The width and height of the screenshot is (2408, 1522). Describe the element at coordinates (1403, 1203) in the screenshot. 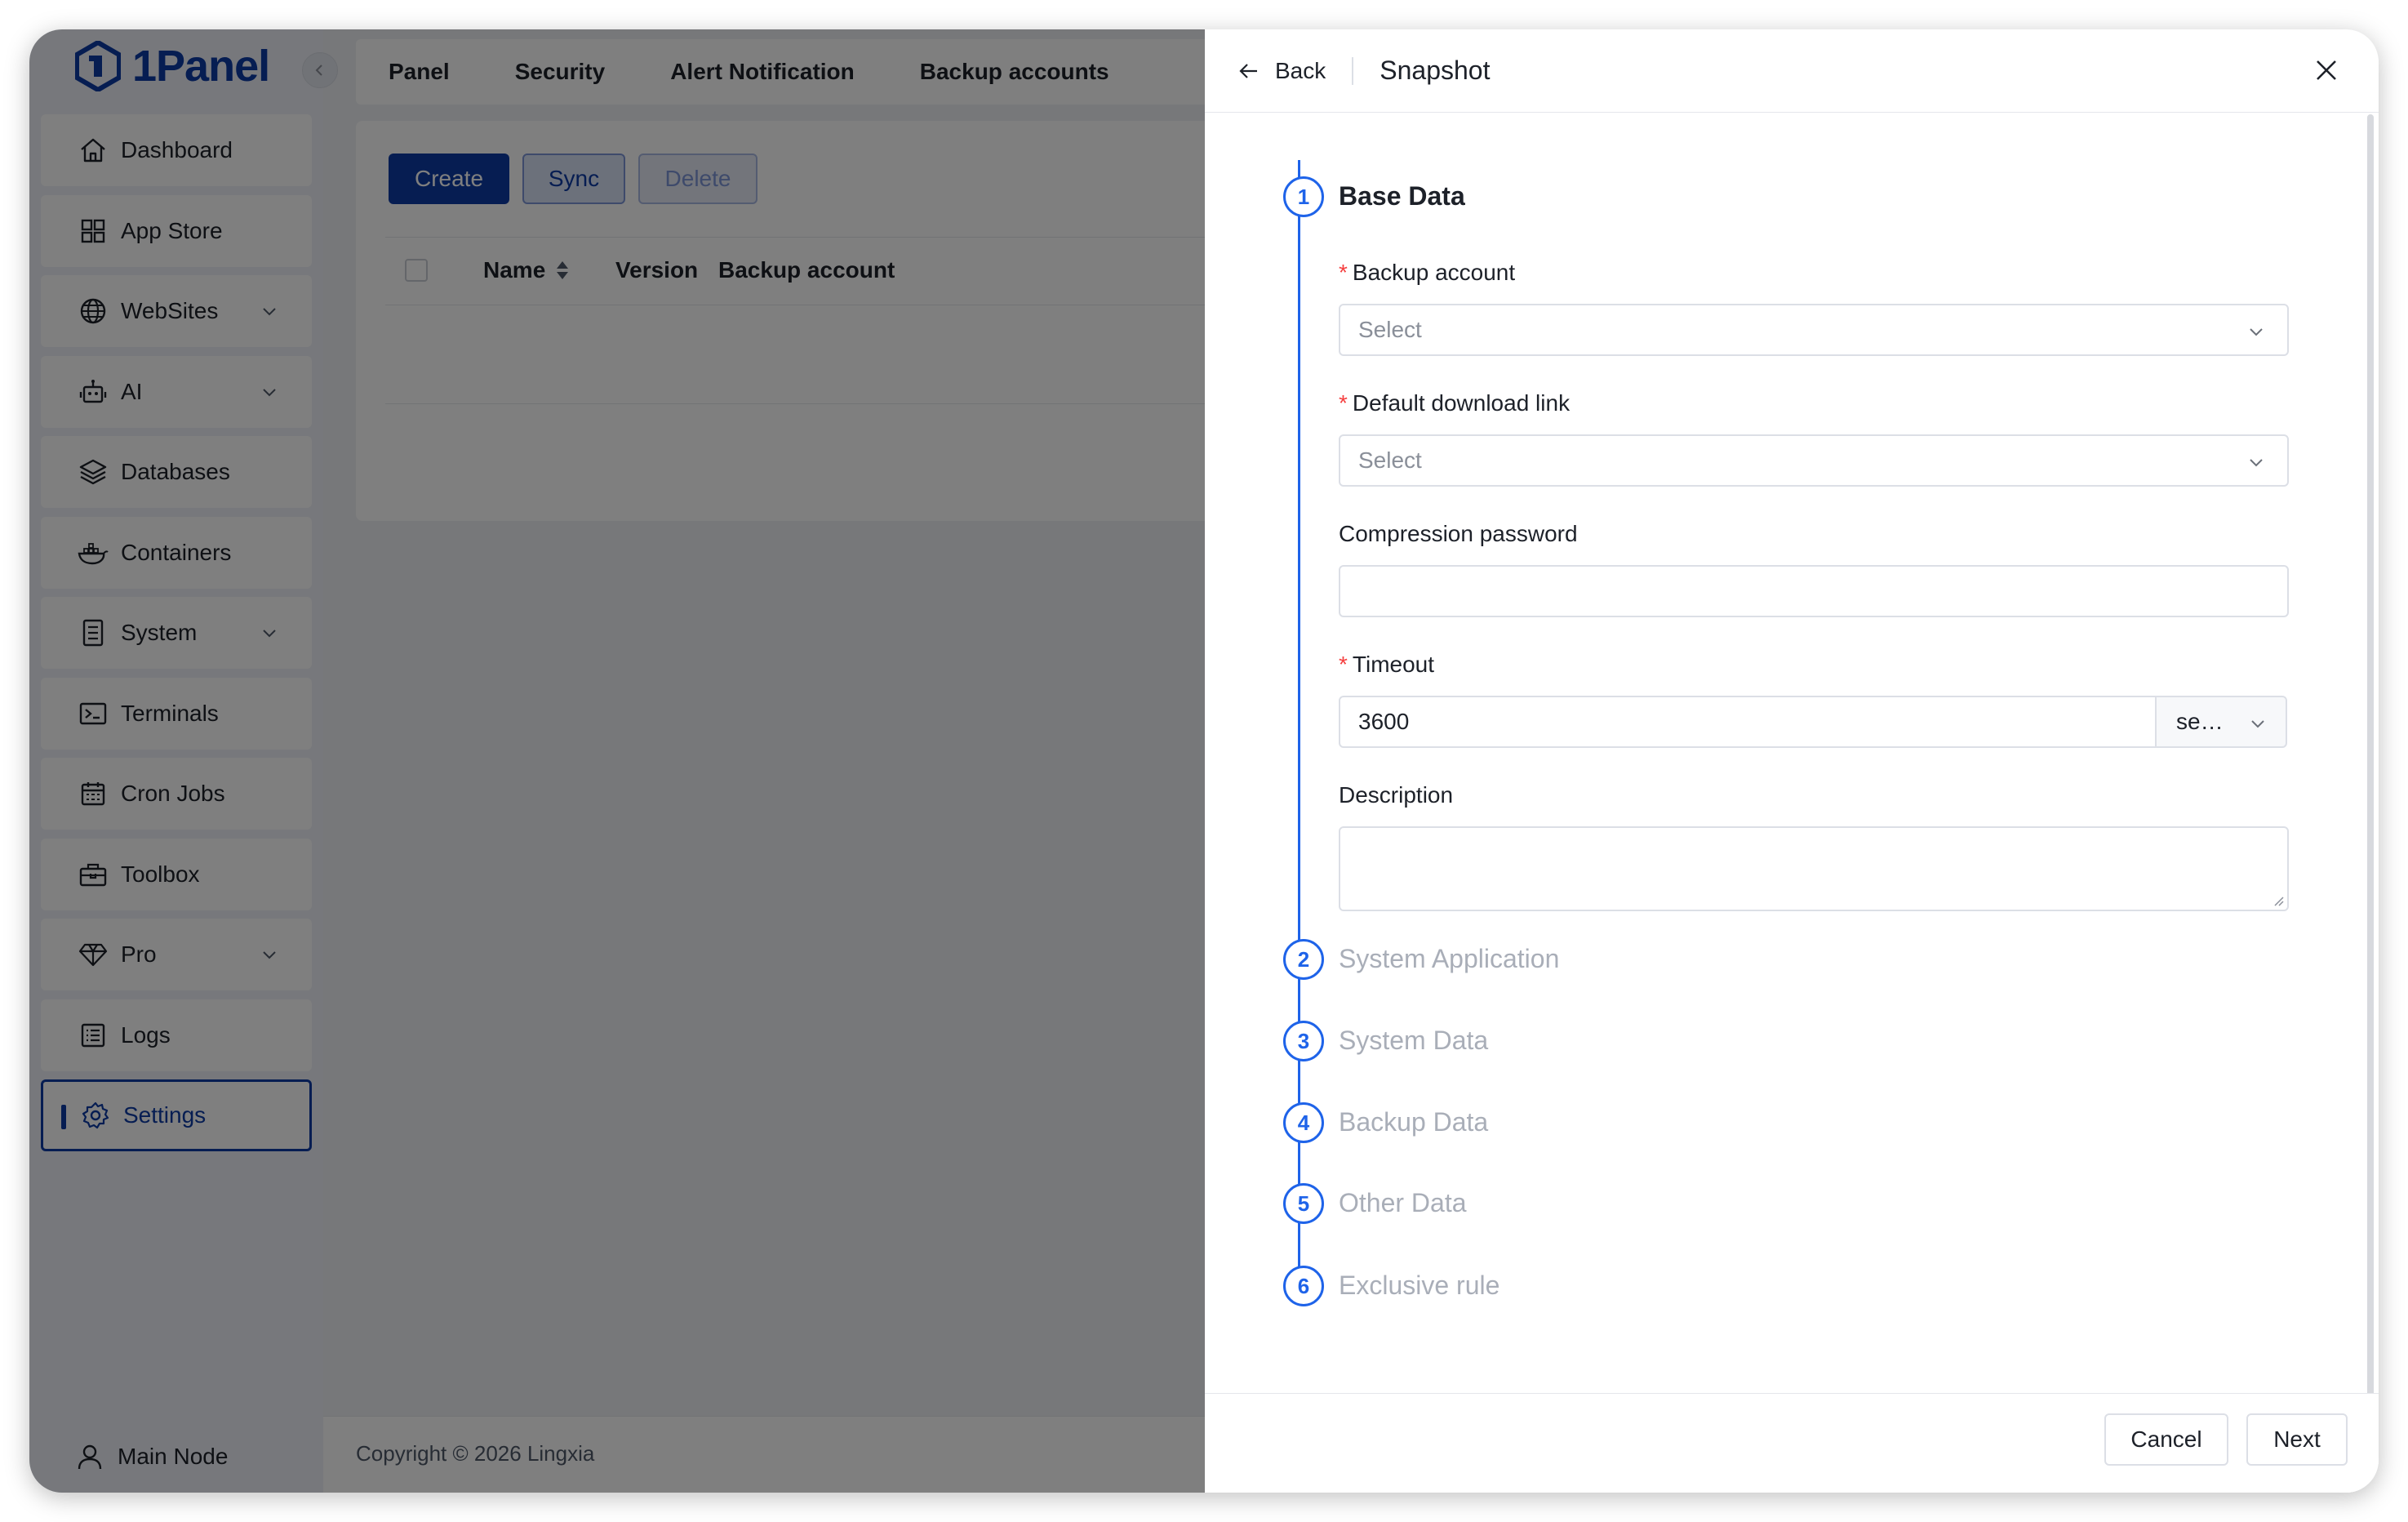

I see `step-5-title: Other Data` at that location.